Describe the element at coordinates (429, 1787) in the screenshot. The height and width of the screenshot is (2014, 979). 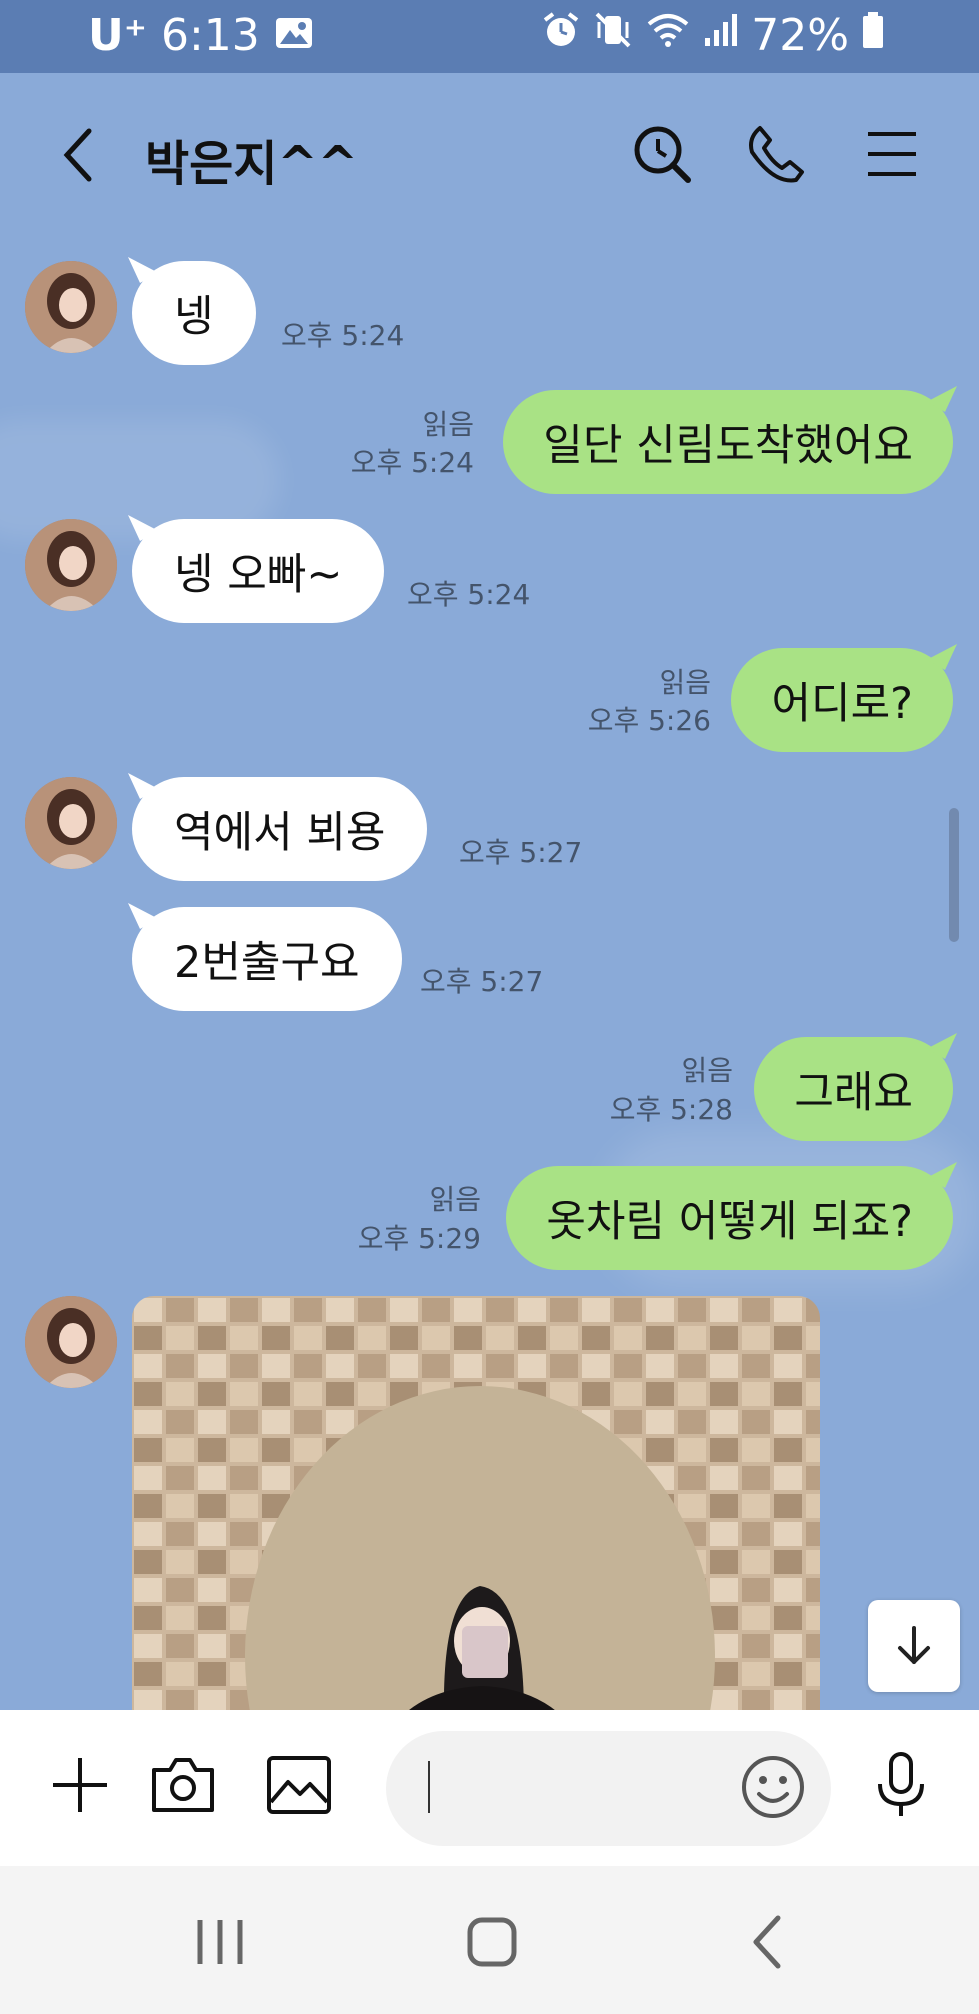
I see `text-cursor` at that location.